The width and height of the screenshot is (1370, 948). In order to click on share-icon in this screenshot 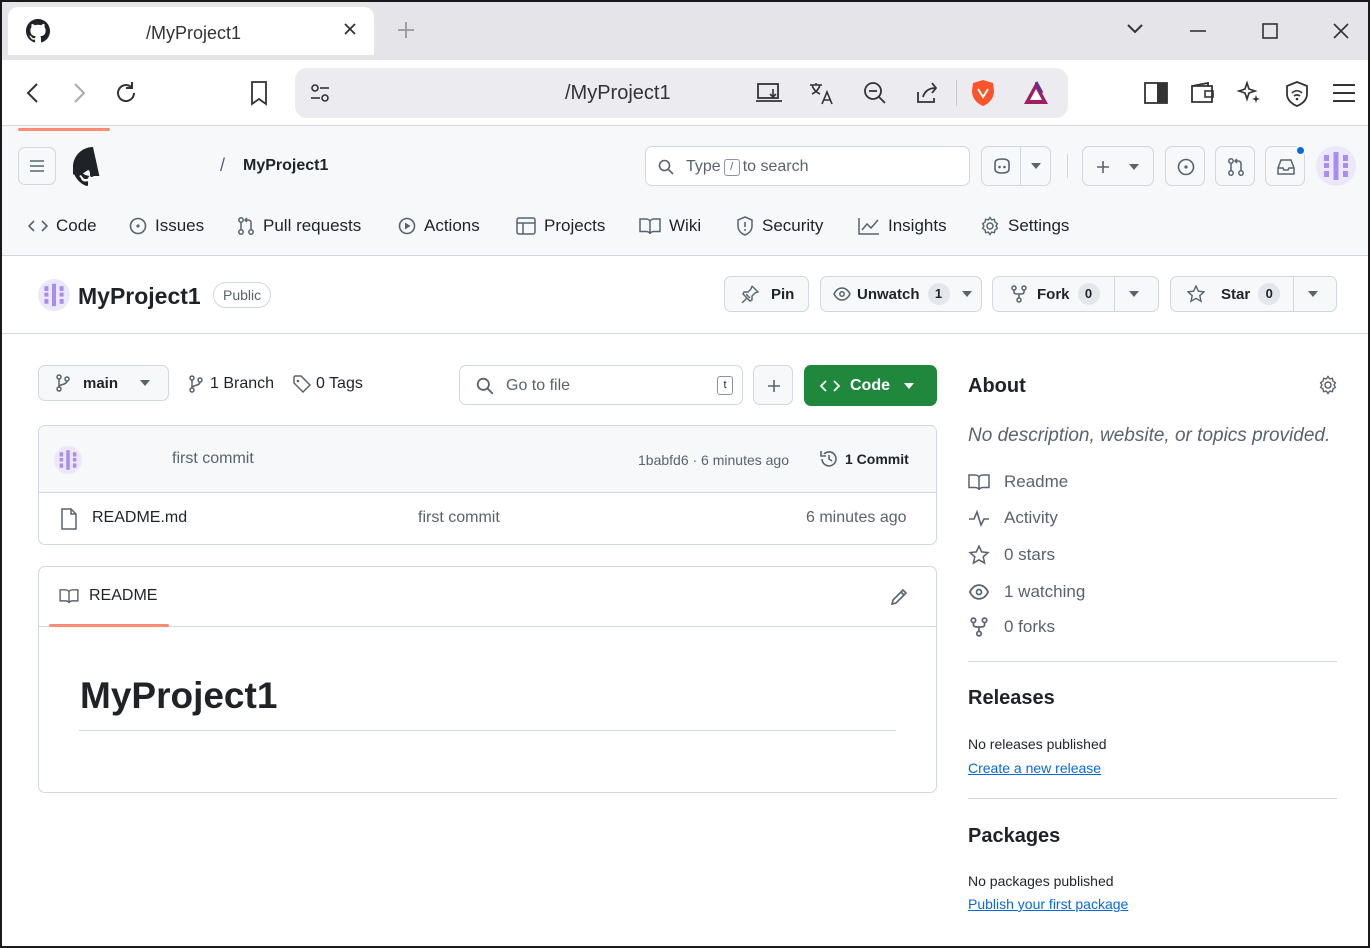, I will do `click(927, 93)`.